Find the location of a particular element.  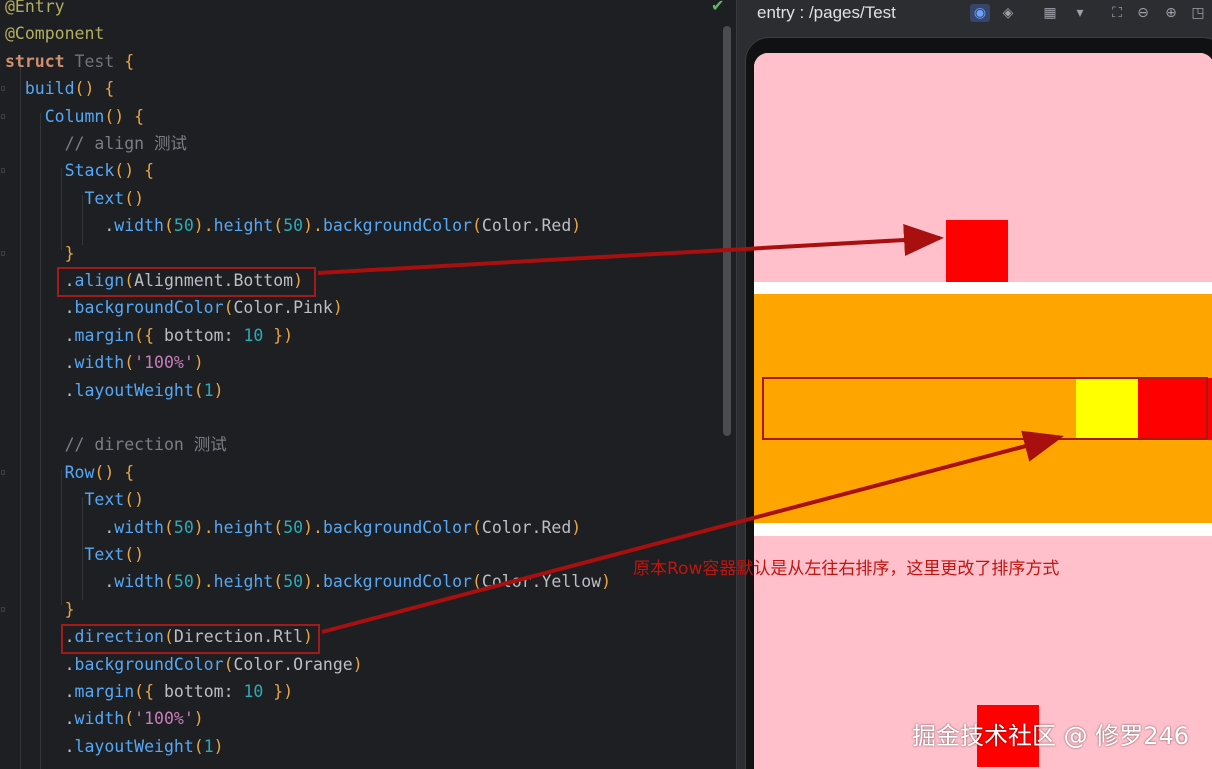

code-line: .margin({ bottom: 10 }) is located at coordinates (149, 335).